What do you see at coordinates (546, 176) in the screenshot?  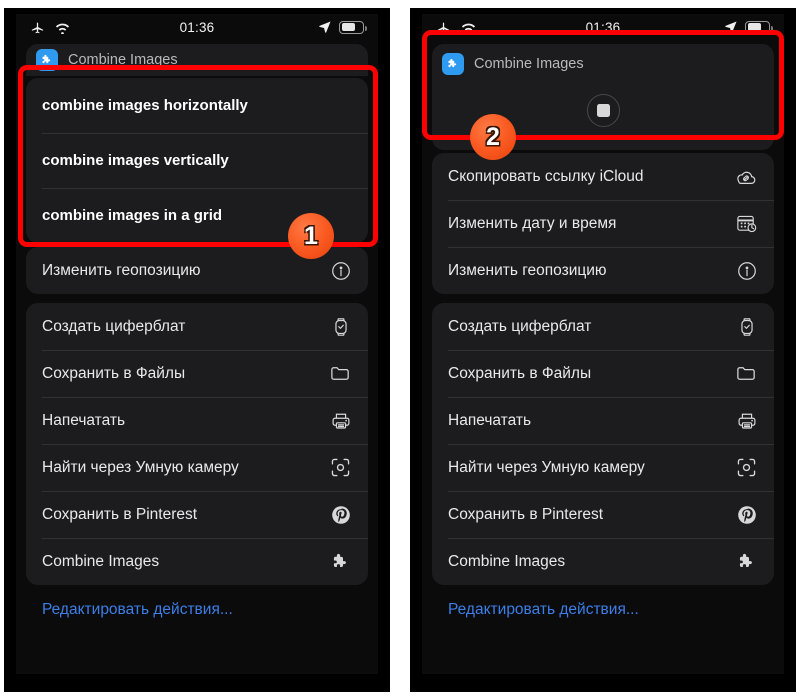 I see `action-label: Скопировать ссылку iCloud` at bounding box center [546, 176].